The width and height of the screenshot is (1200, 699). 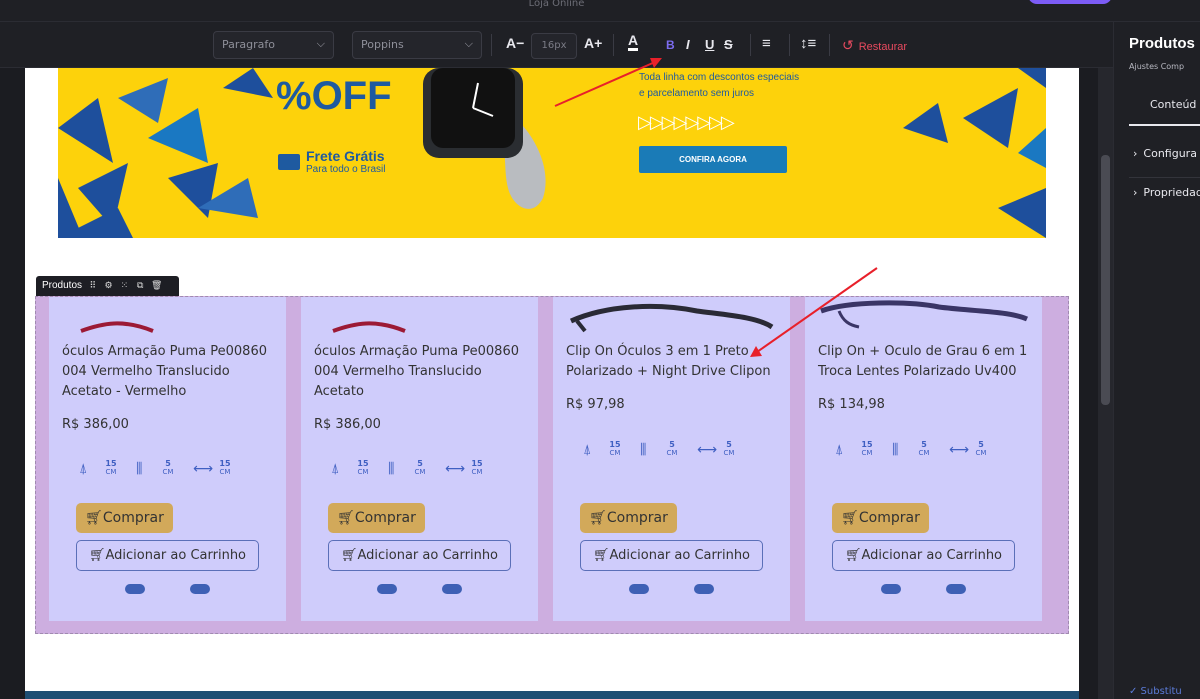 I want to click on strikethrough-button: S, so click(x=728, y=44).